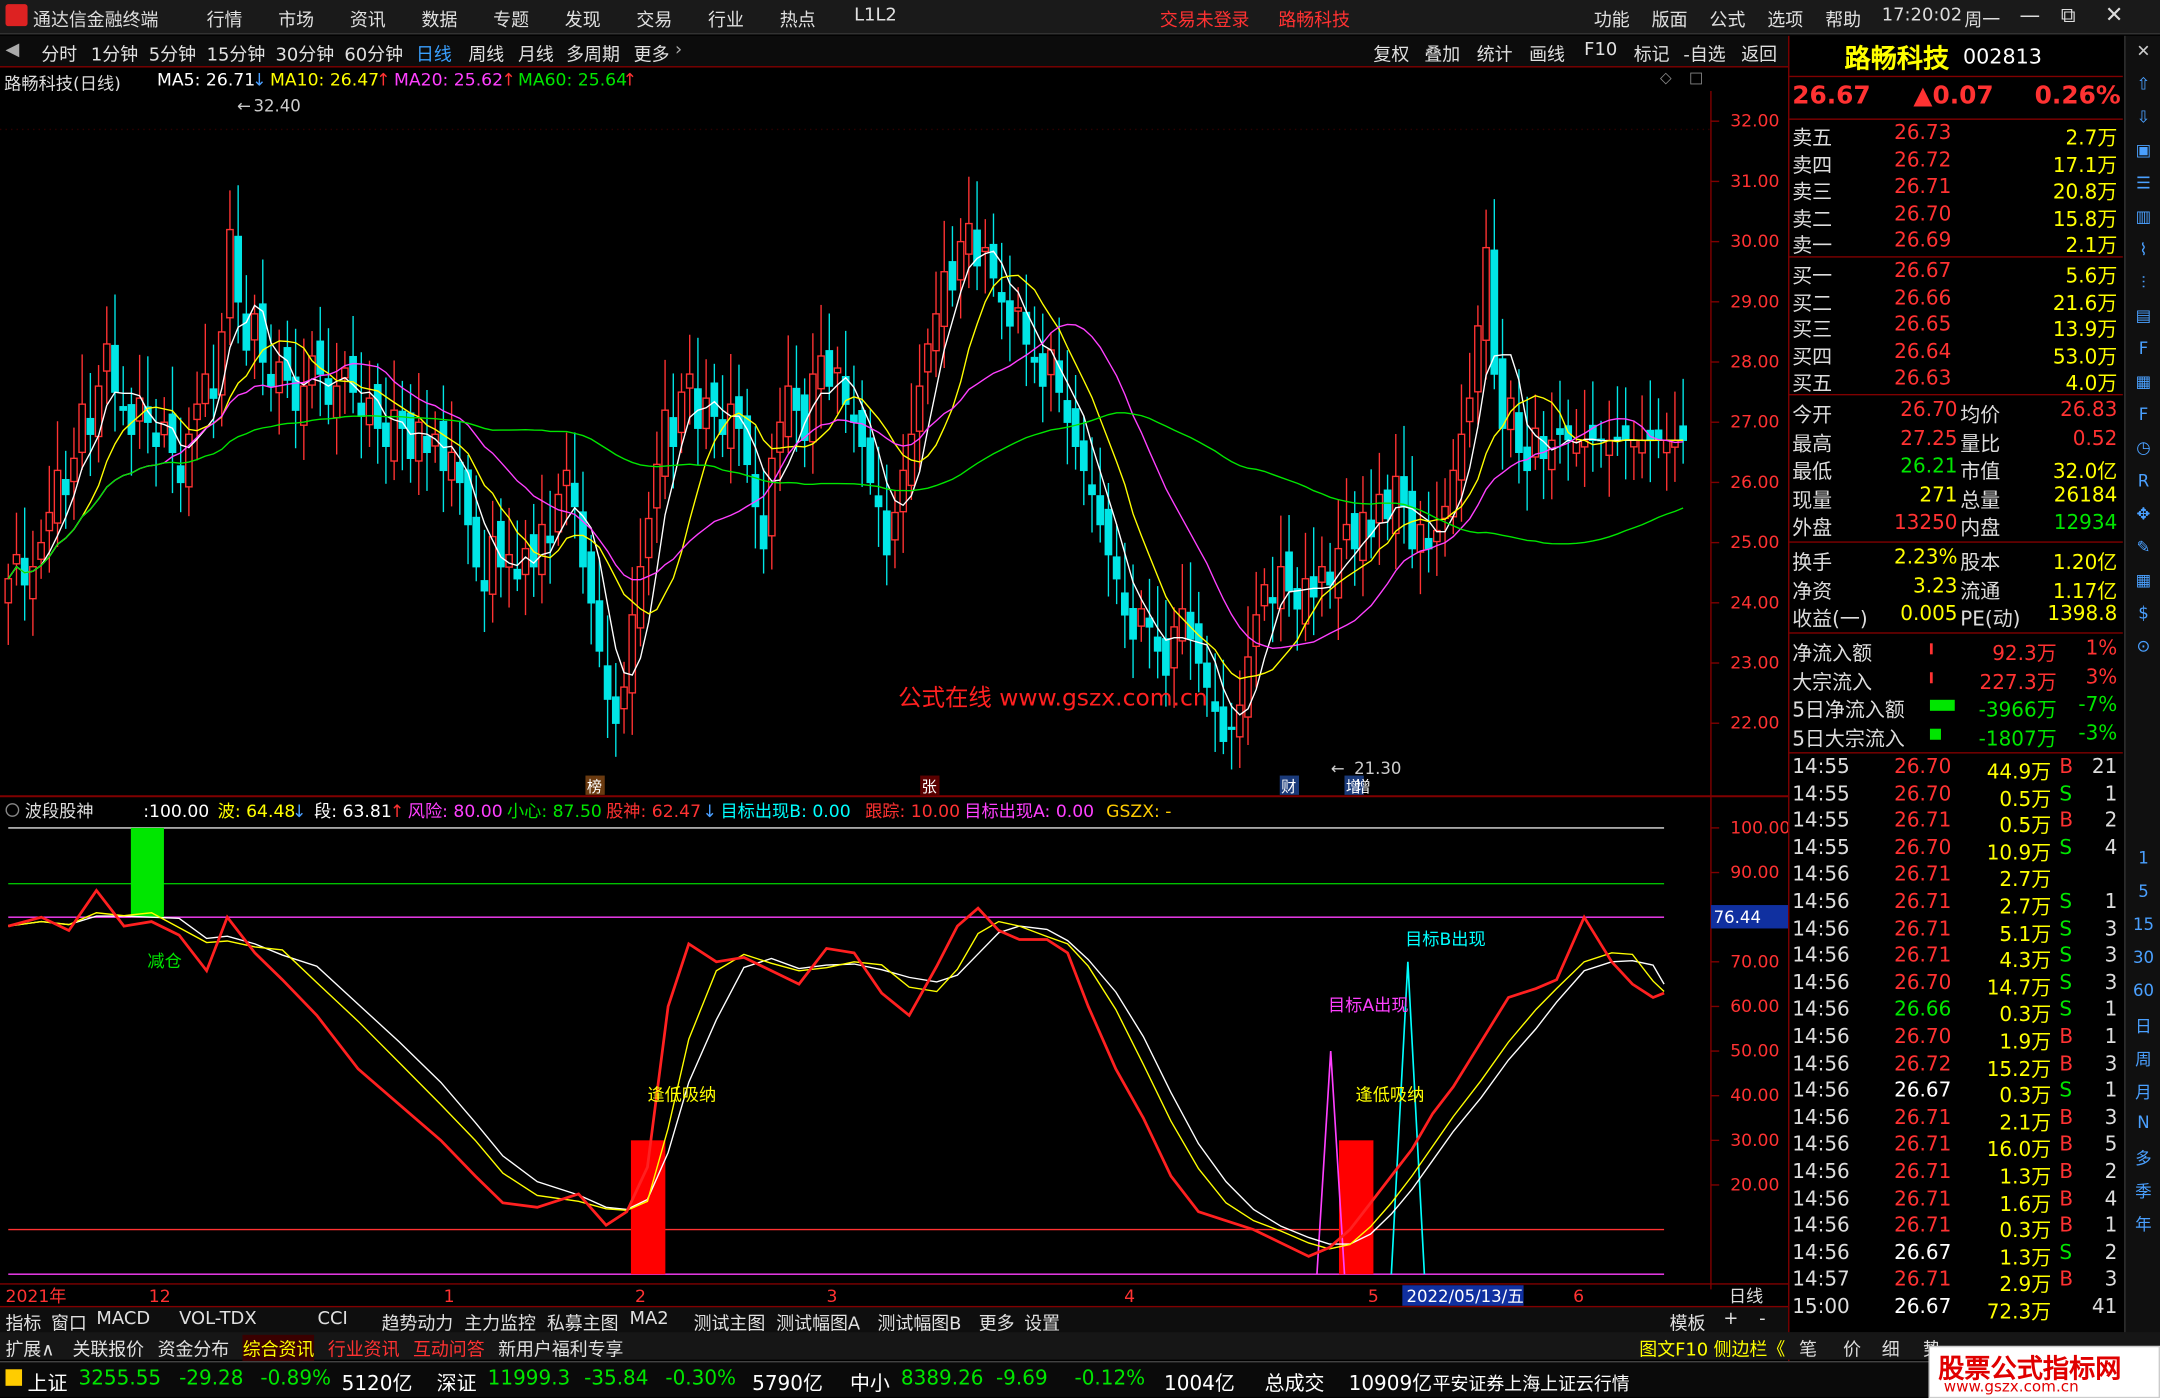  Describe the element at coordinates (1955, 469) in the screenshot. I see `stat-row: 最低 26.21 市值 32.0亿` at that location.